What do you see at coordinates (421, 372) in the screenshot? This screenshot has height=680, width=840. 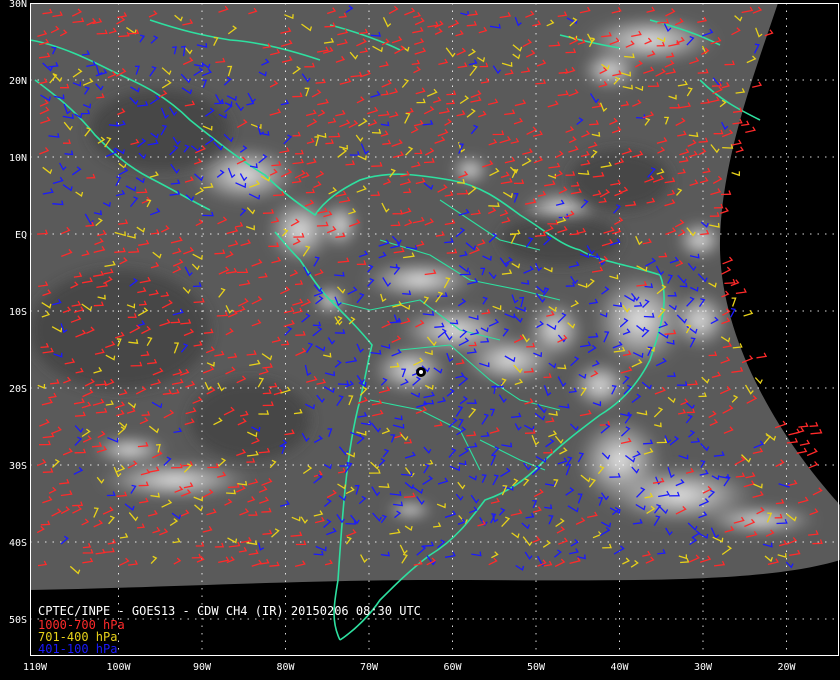 I see `storm-center-marker` at bounding box center [421, 372].